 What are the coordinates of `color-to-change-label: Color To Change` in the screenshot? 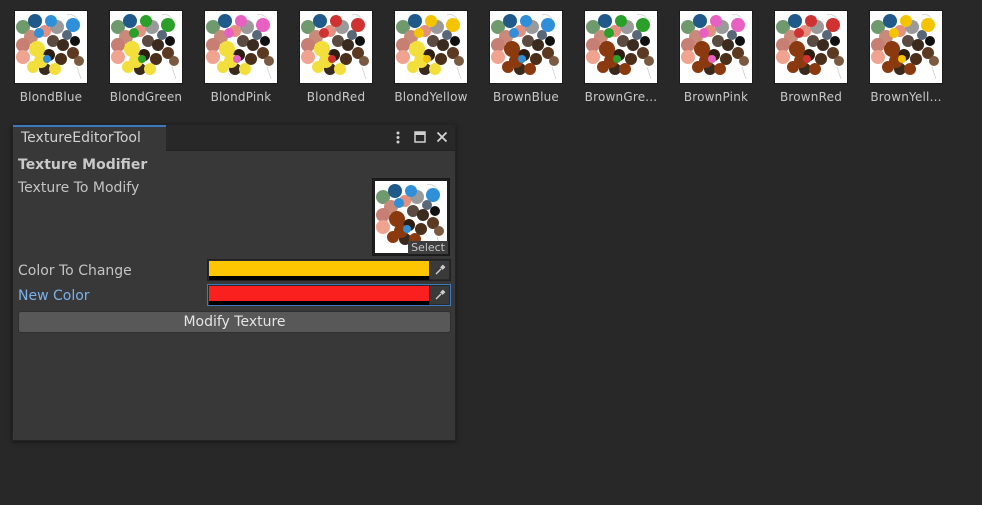 It's located at (75, 271).